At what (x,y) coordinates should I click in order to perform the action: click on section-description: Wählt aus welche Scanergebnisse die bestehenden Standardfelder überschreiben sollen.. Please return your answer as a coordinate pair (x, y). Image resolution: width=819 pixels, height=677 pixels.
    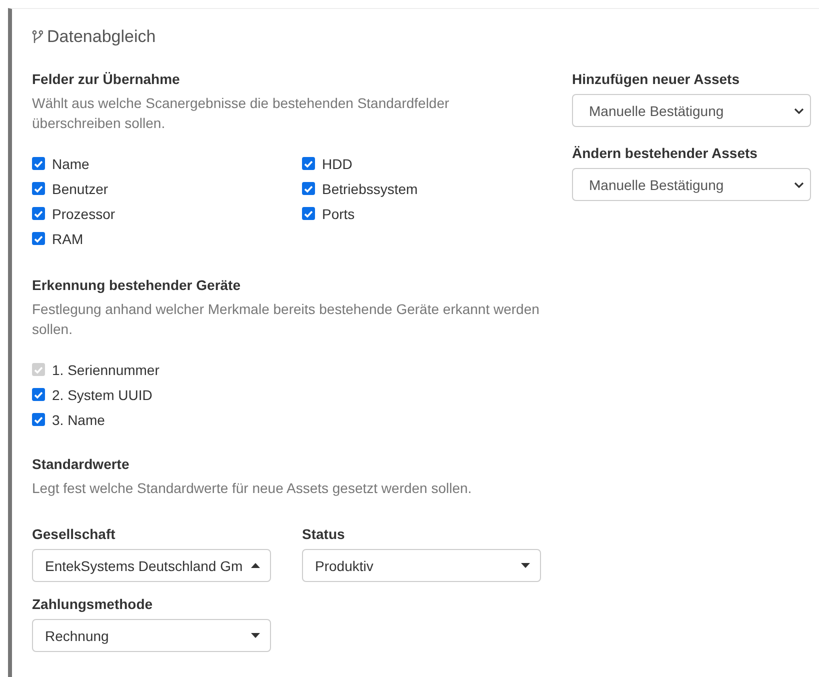
    Looking at the image, I should click on (241, 113).